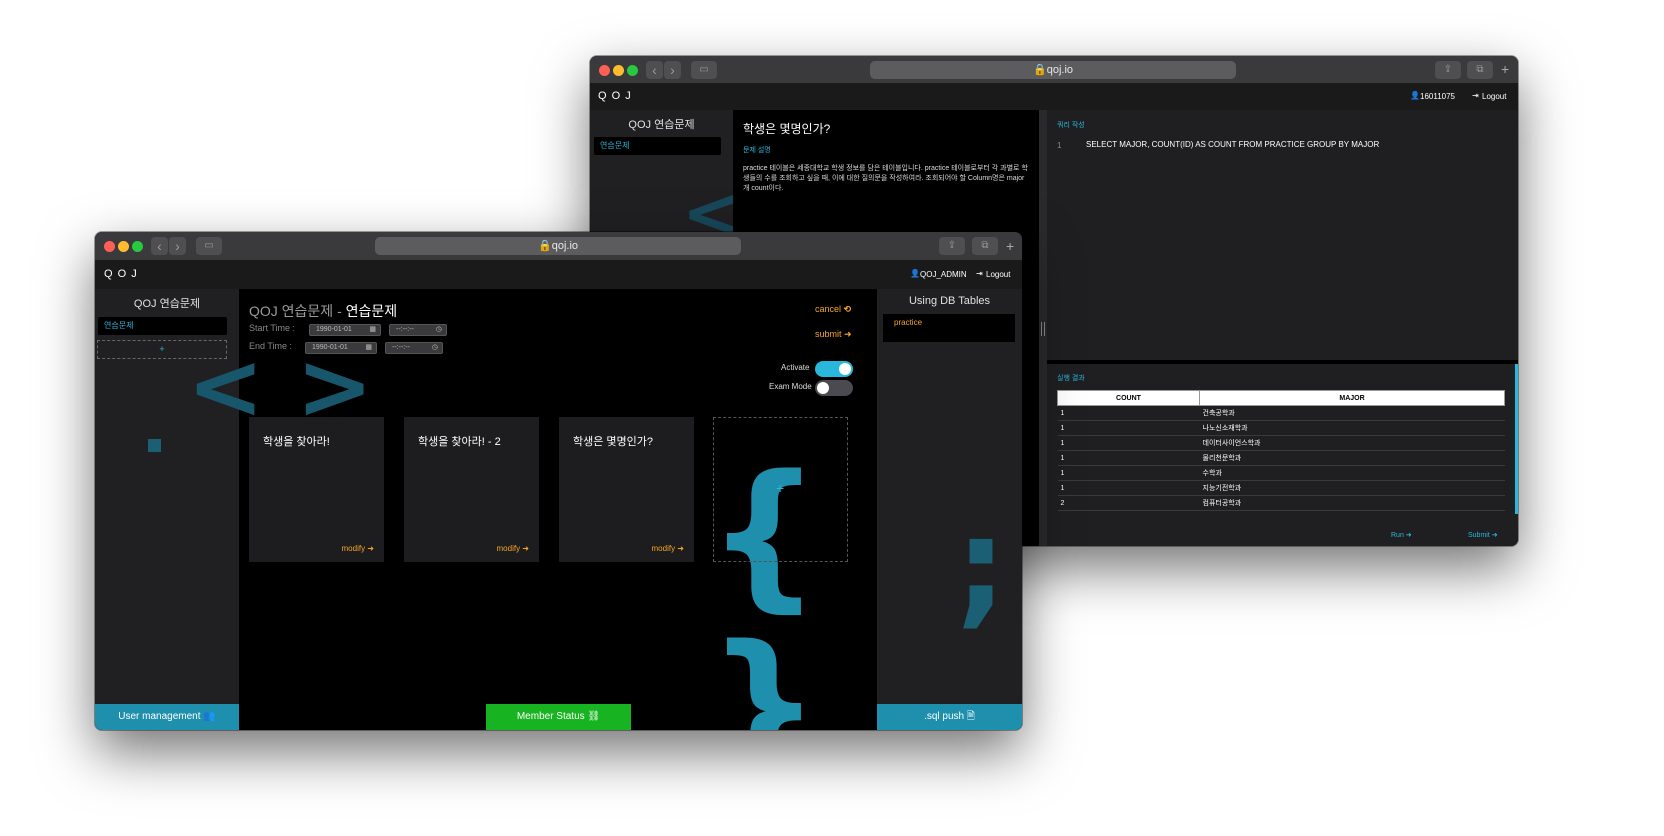  Describe the element at coordinates (626, 489) in the screenshot. I see `problem-card: 학생은 몇명인가? modify ➜` at that location.